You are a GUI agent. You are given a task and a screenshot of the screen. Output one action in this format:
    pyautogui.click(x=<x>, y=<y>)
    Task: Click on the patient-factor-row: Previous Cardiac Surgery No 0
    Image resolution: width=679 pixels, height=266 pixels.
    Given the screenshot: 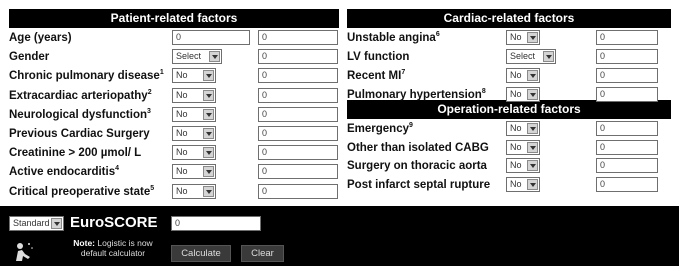 What is the action you would take?
    pyautogui.click(x=174, y=134)
    